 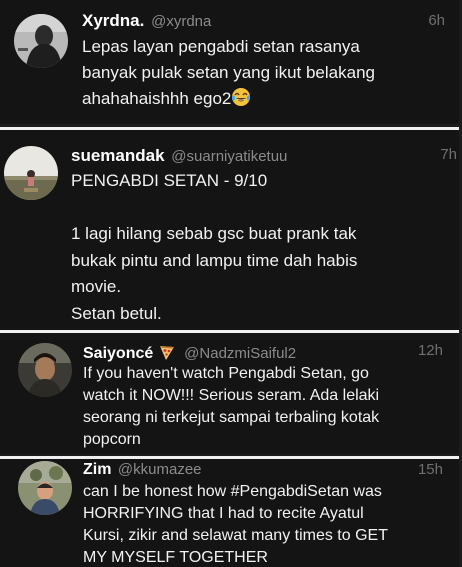 I want to click on tweet-header: Xyrdna. @xyrdna, so click(x=146, y=20).